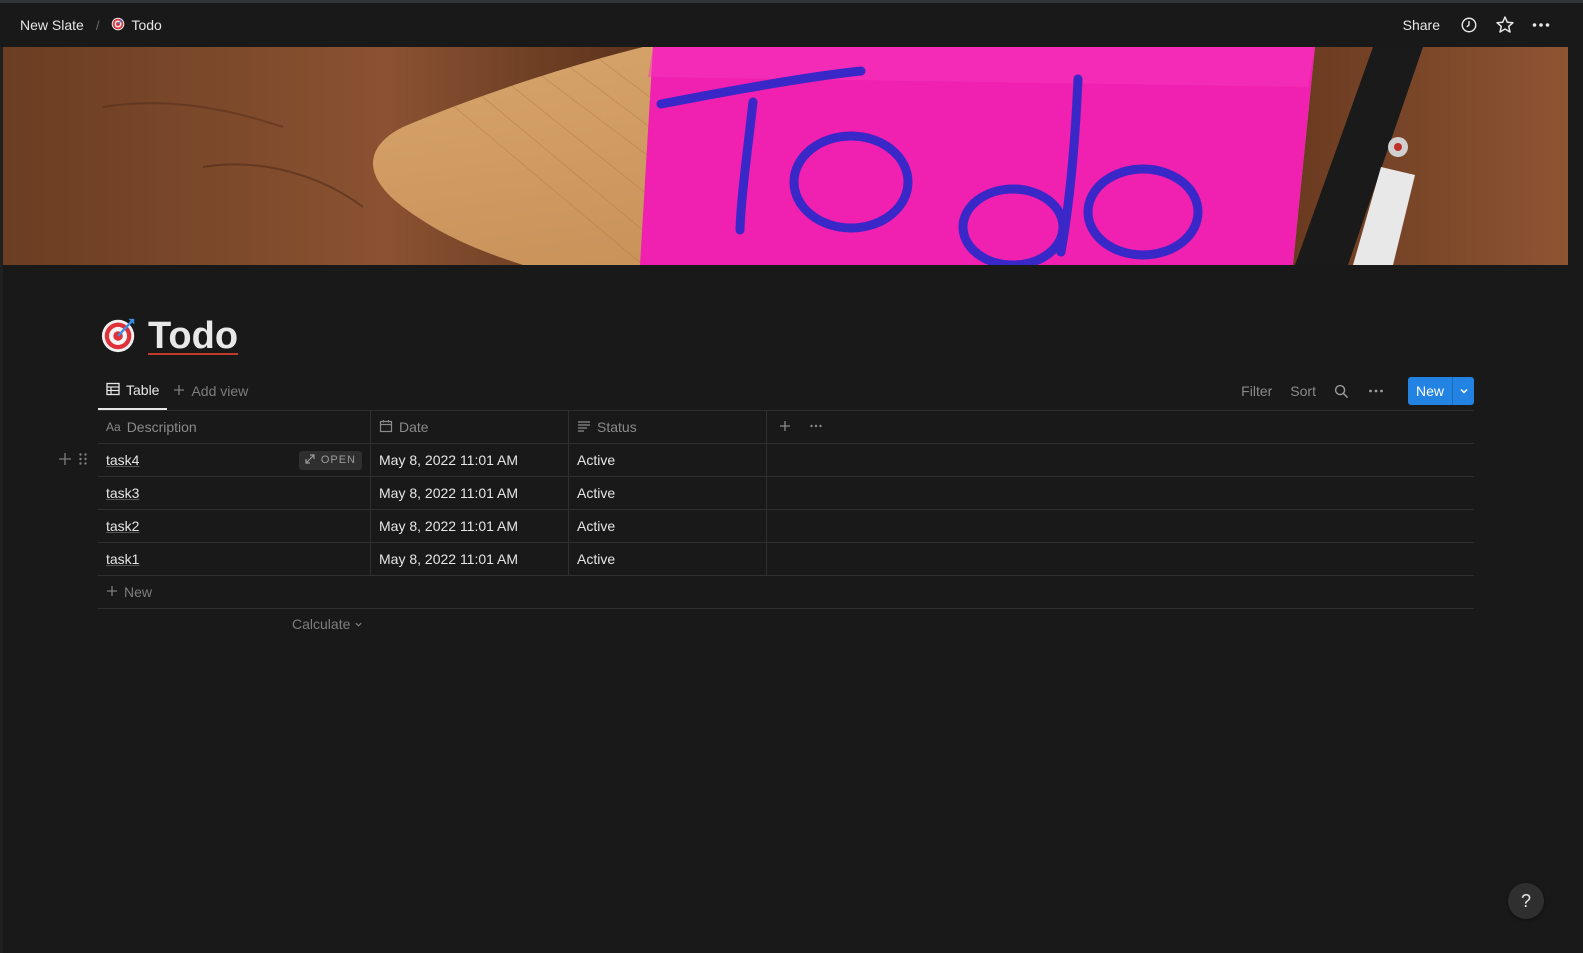 This screenshot has height=953, width=1583. Describe the element at coordinates (143, 390) in the screenshot. I see `tab-label: Table` at that location.